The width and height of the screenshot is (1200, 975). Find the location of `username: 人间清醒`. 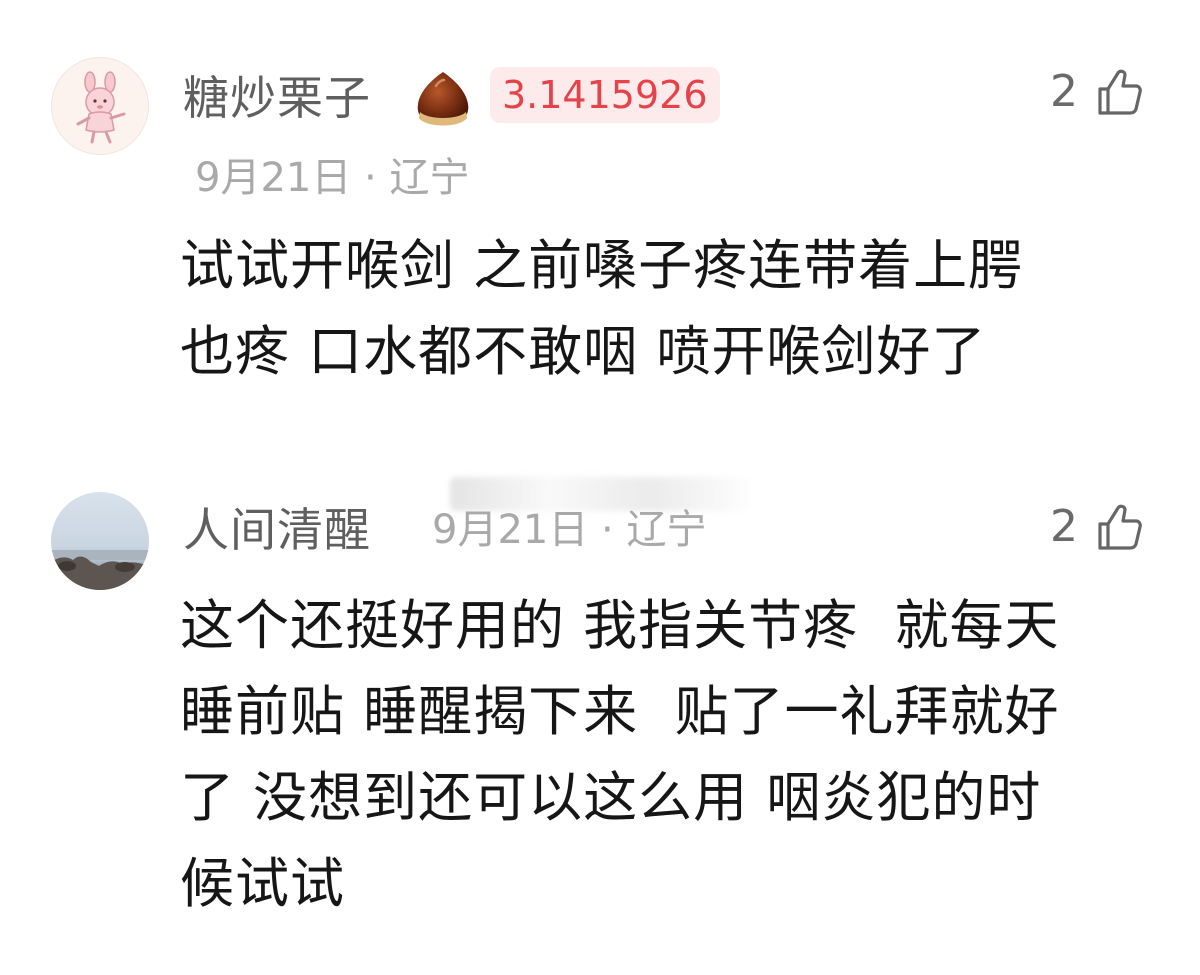

username: 人间清醒 is located at coordinates (277, 530).